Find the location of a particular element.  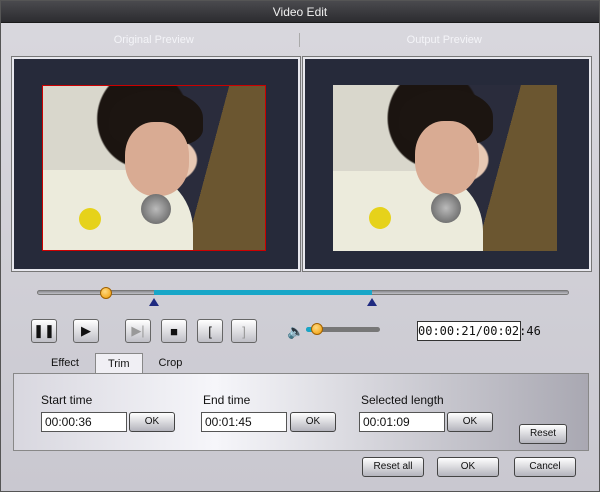

mark-out-icon: ] is located at coordinates (244, 331).